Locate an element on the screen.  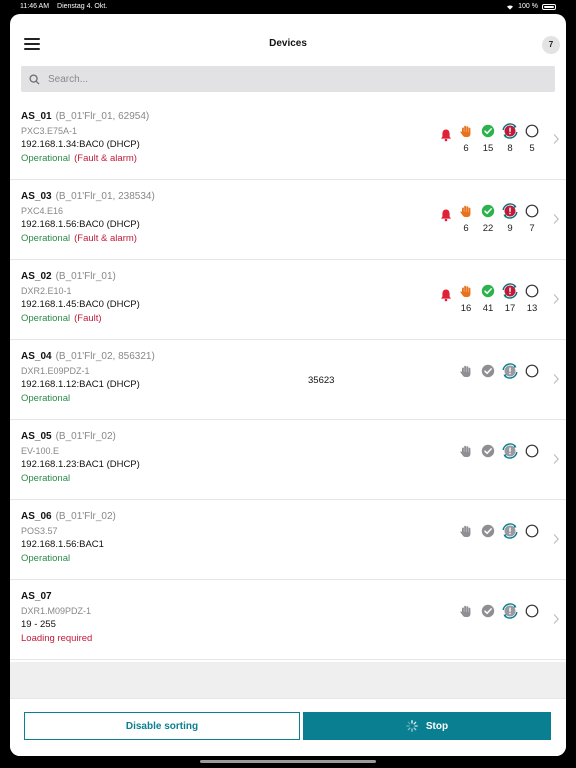
device-location: (B_01'Flr_01, 62954) is located at coordinates (102, 116).